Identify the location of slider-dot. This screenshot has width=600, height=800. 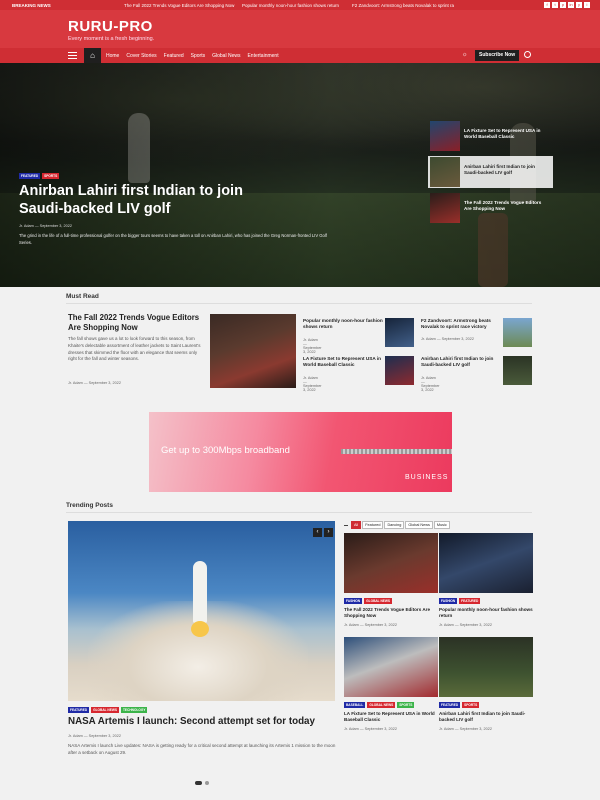
(207, 783).